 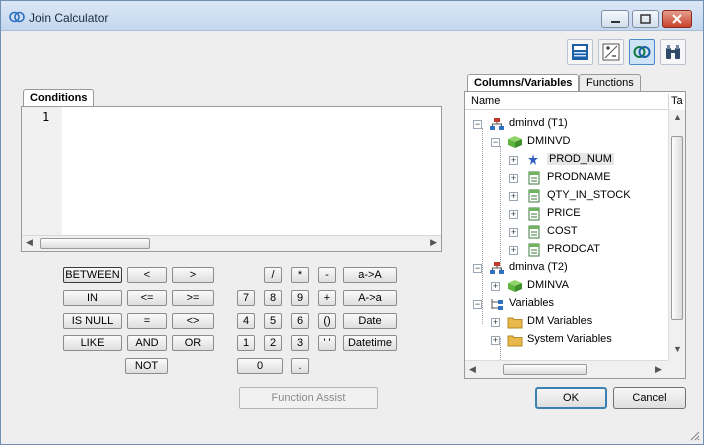 What do you see at coordinates (579, 177) in the screenshot?
I see `tree-label: PRODNAME` at bounding box center [579, 177].